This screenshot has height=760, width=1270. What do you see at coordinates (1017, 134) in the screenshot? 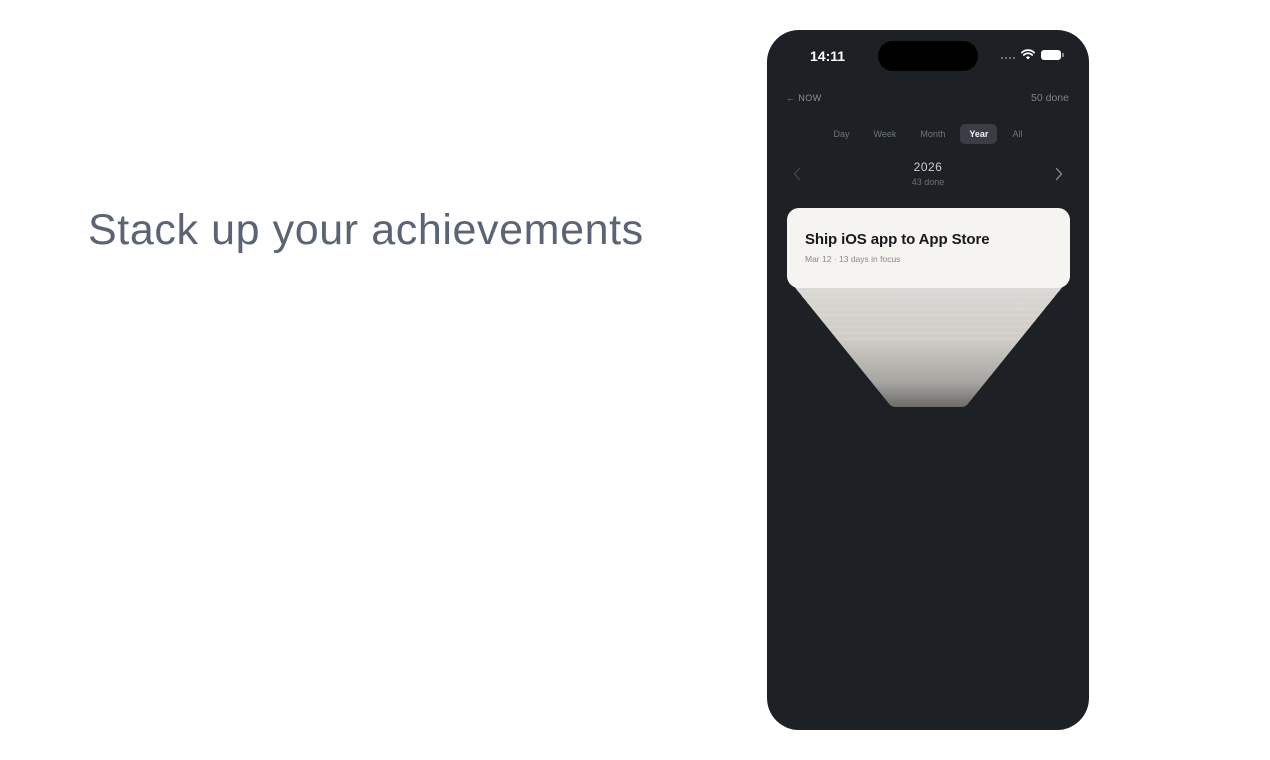
I see `tab-all: All` at bounding box center [1017, 134].